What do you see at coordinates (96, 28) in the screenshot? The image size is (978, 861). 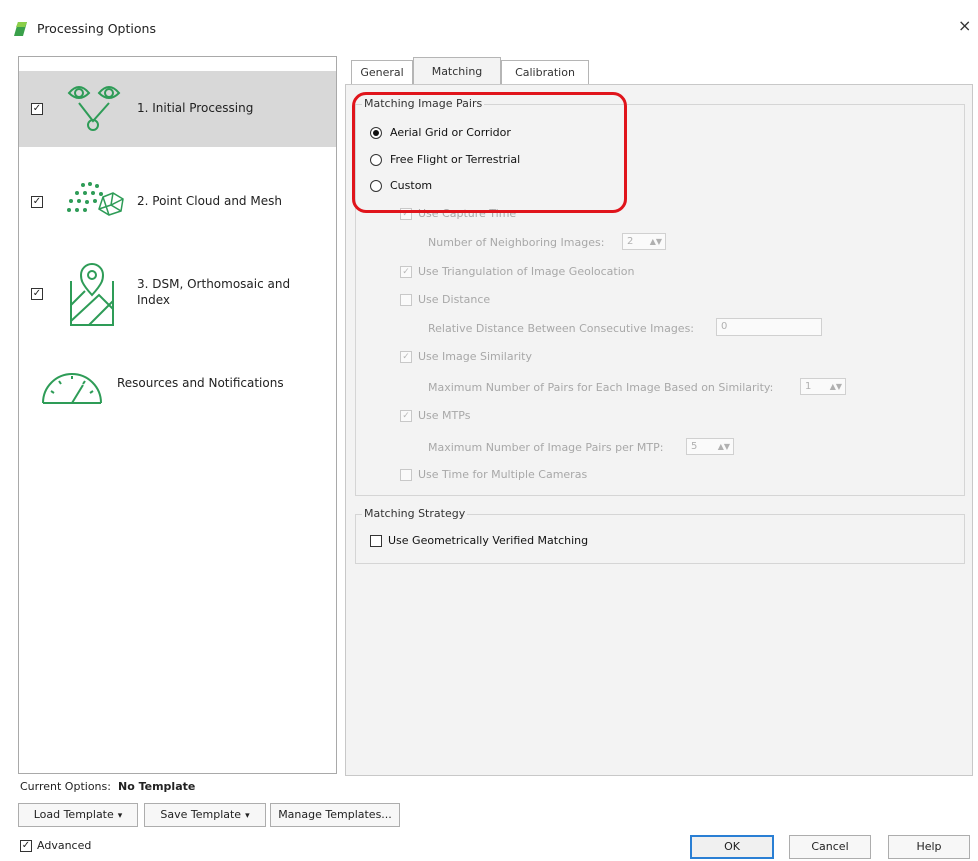 I see `window-title: Processing Options` at bounding box center [96, 28].